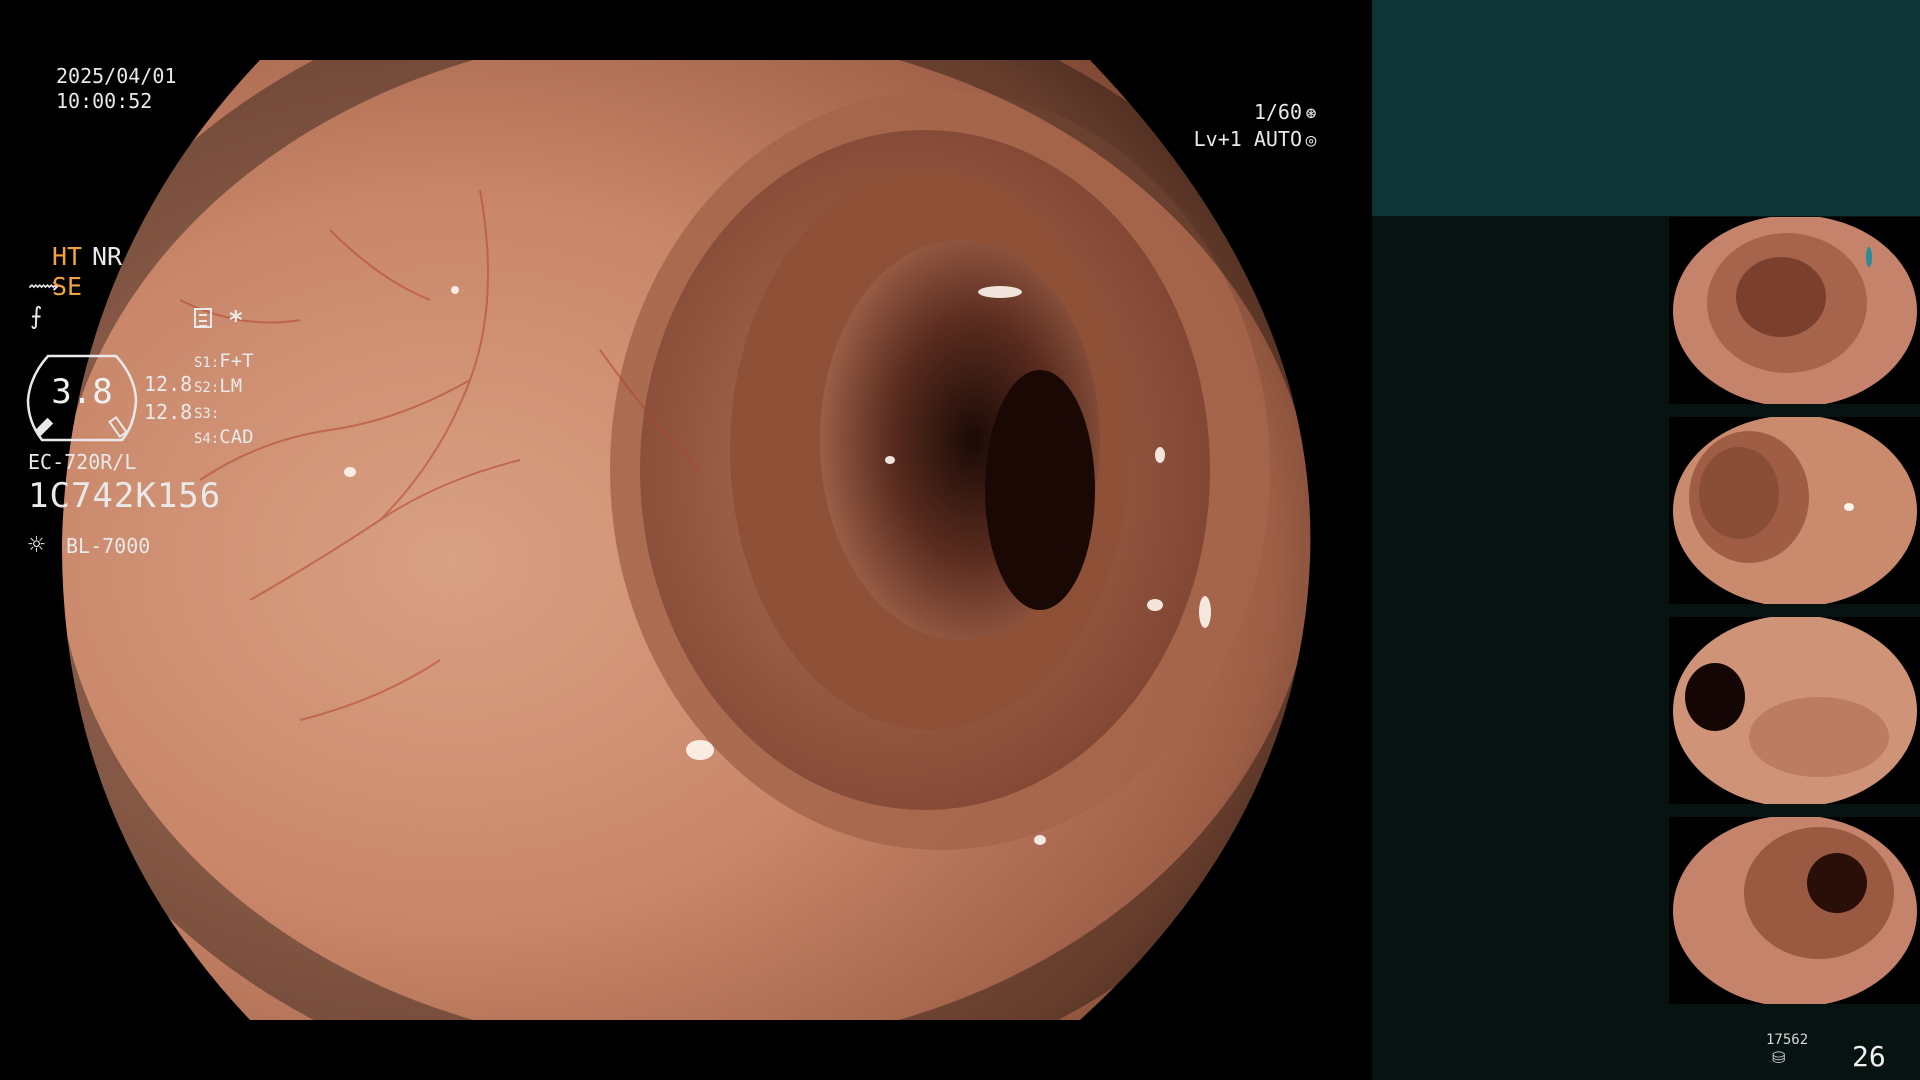  Describe the element at coordinates (231, 386) in the screenshot. I see `switch-s2-value: LM` at that location.